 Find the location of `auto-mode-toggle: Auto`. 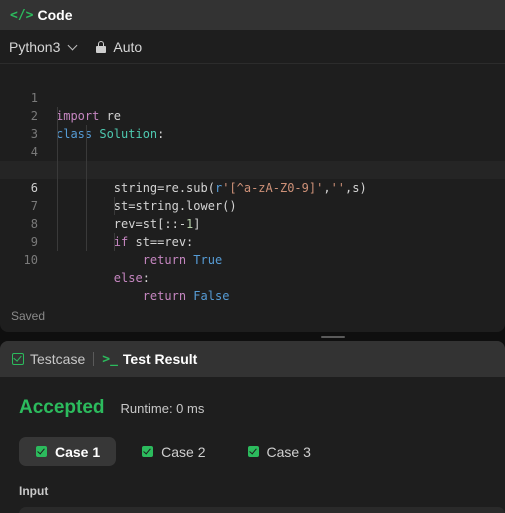

auto-mode-toggle: Auto is located at coordinates (119, 47).